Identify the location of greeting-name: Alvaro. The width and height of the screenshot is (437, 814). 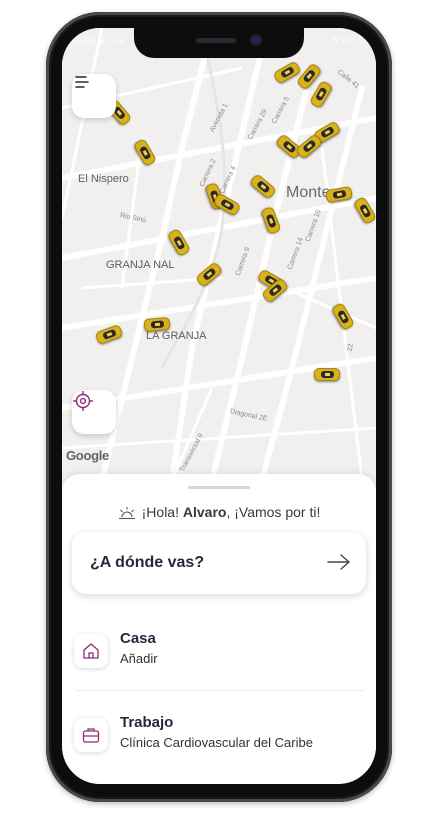
(204, 512).